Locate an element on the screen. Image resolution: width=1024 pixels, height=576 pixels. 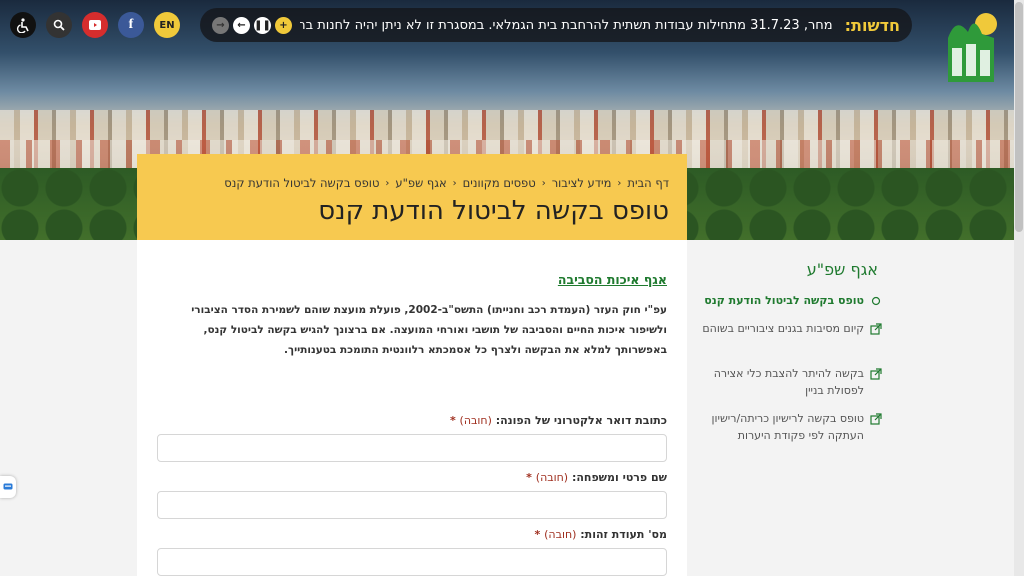
accessibility-icon is located at coordinates (23, 25).